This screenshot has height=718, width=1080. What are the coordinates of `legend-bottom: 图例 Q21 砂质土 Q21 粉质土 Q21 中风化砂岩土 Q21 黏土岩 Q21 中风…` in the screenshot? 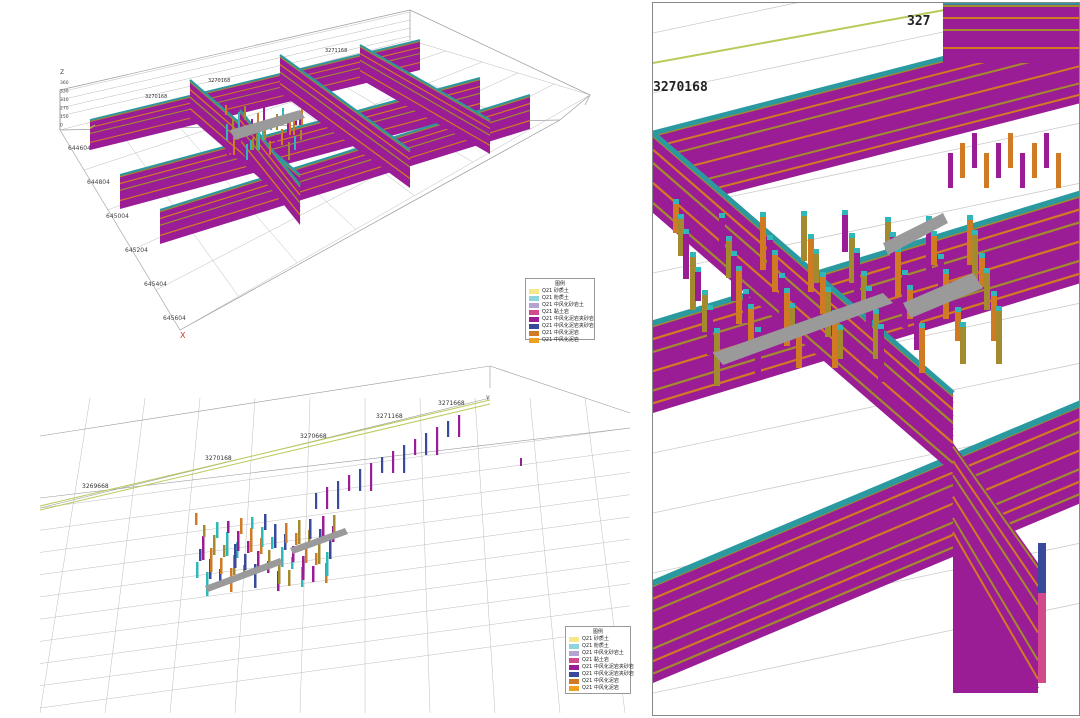 It's located at (599, 660).